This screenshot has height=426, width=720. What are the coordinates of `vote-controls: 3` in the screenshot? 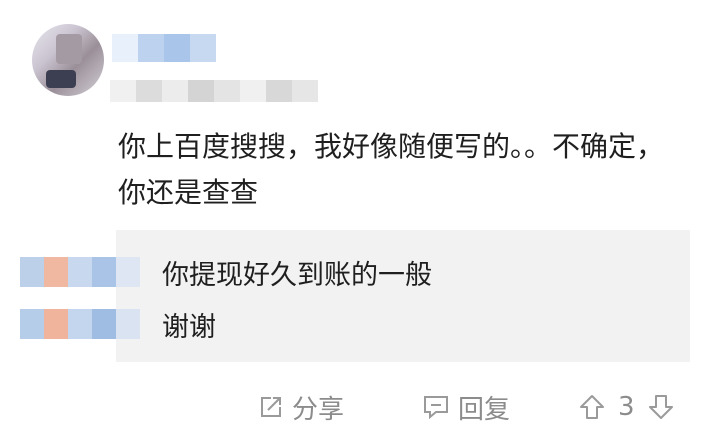 It's located at (626, 407).